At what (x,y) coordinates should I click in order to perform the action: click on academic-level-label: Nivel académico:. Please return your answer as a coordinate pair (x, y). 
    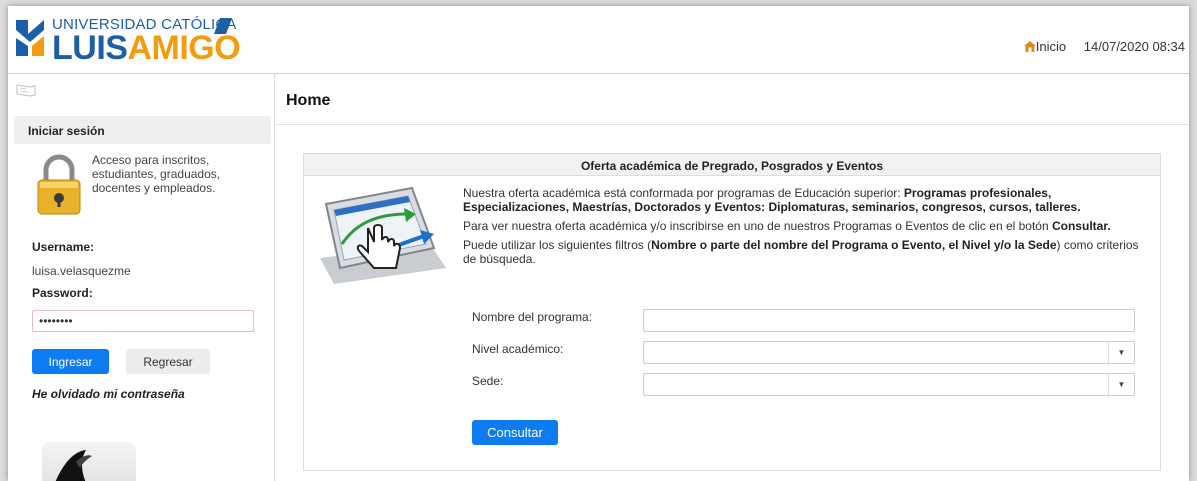
    Looking at the image, I should click on (518, 349).